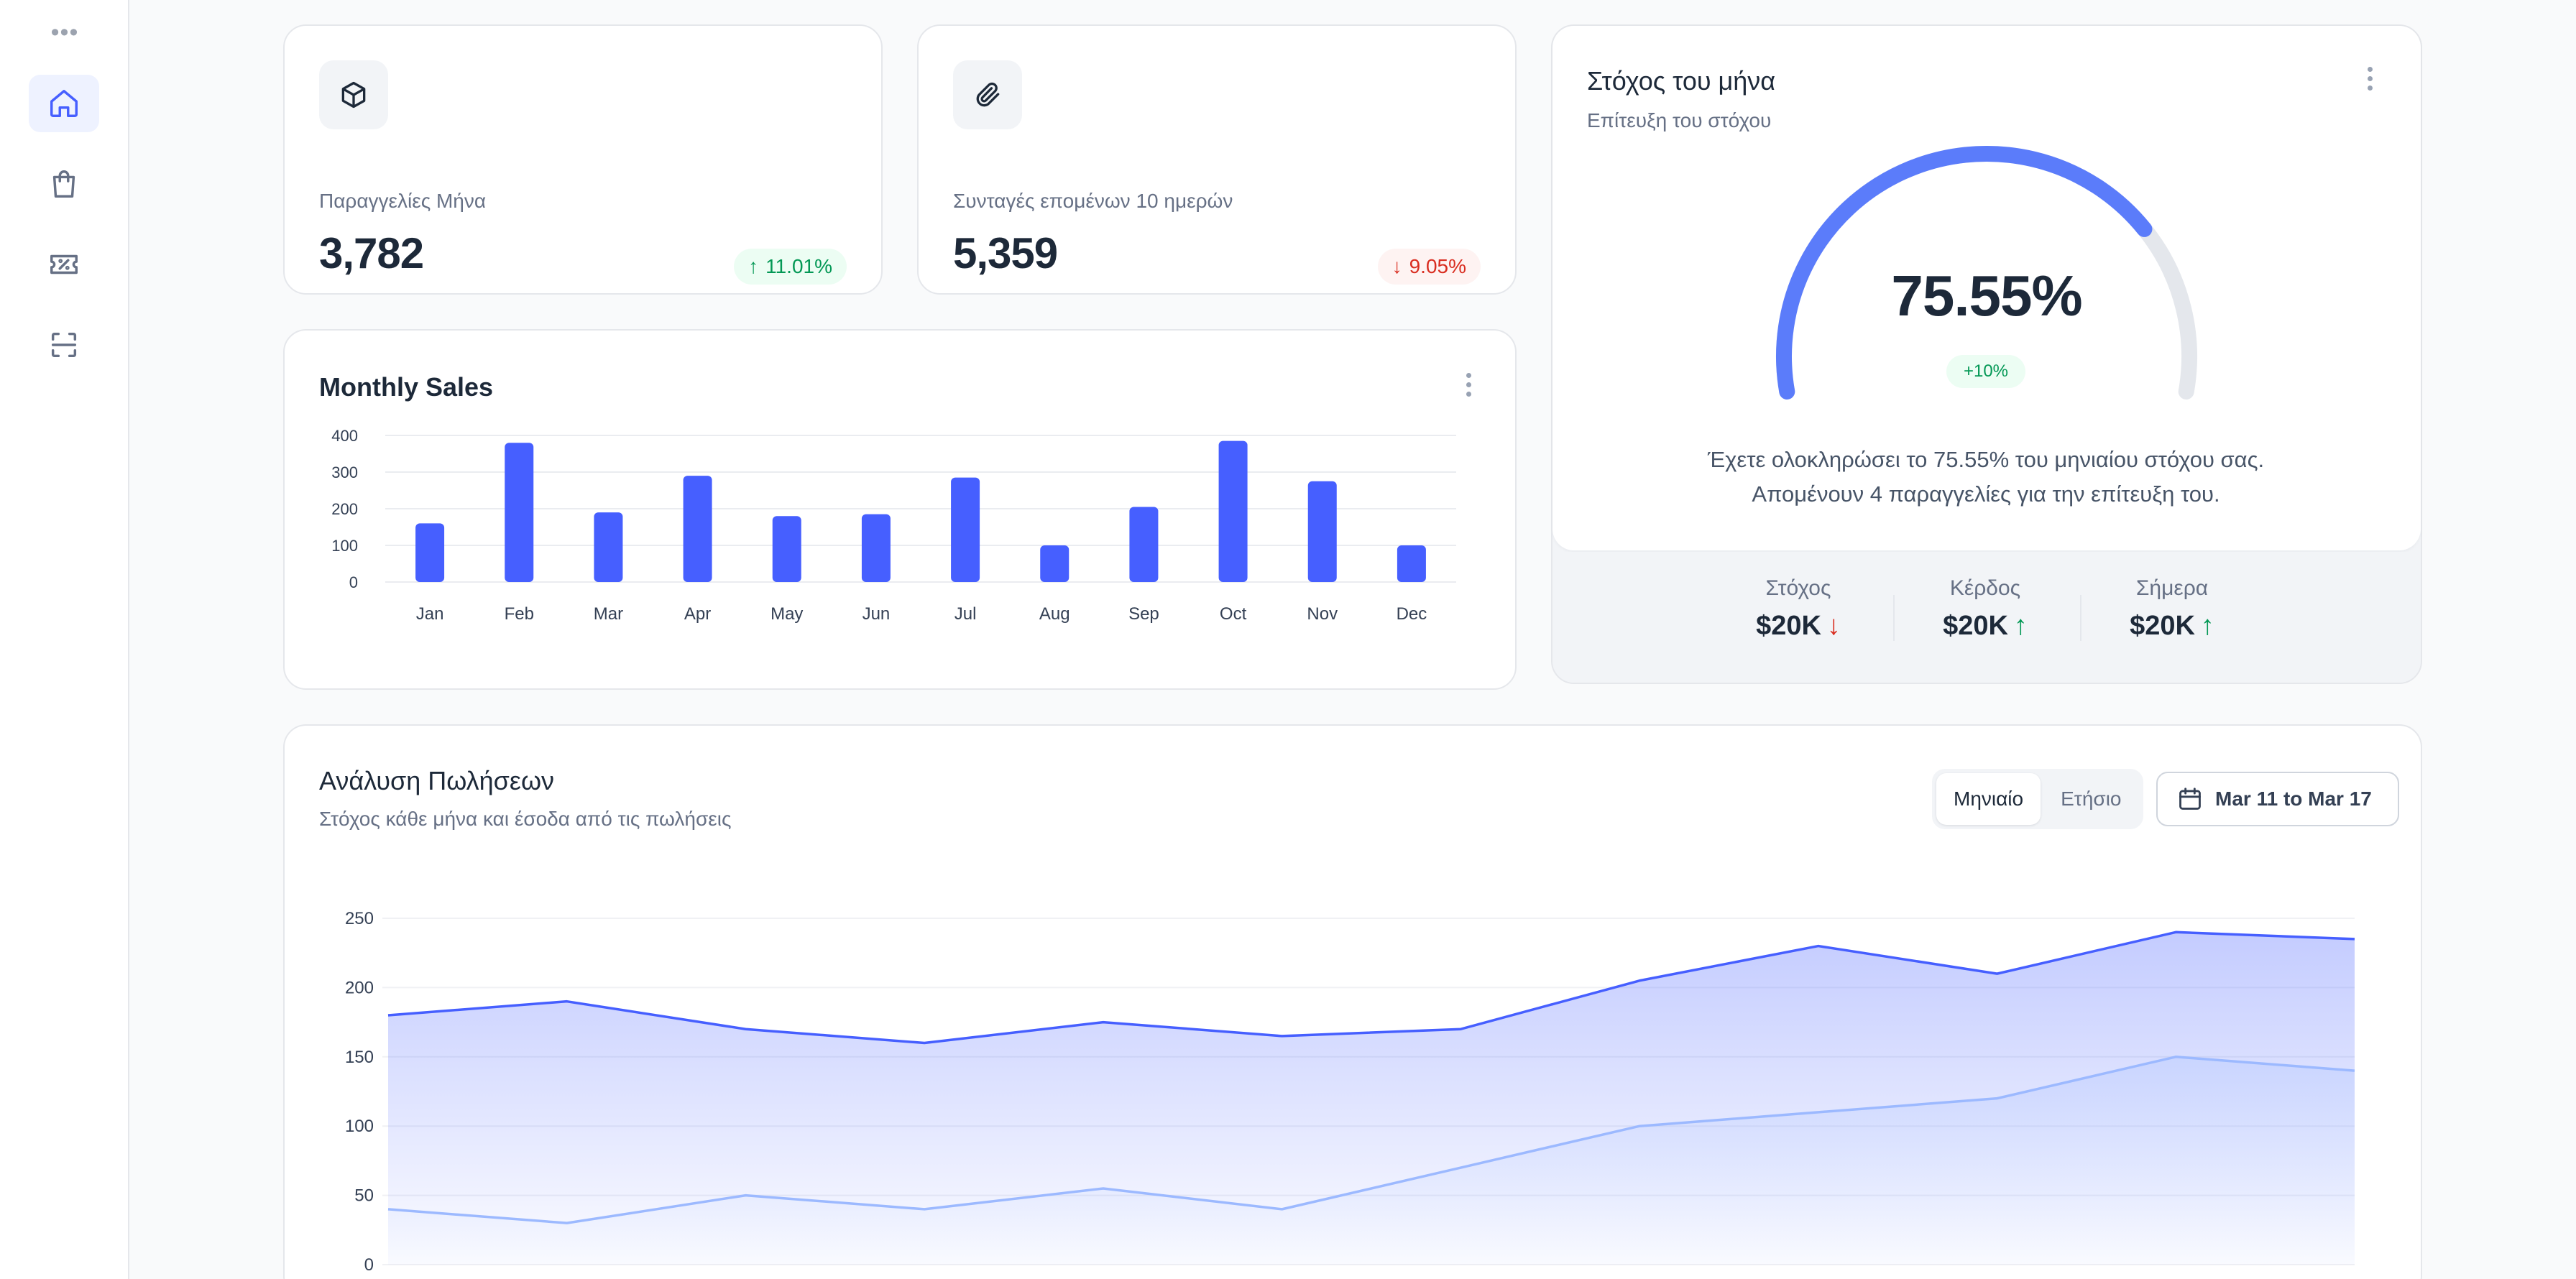  What do you see at coordinates (798, 266) in the screenshot?
I see `metric-change-value: 11.01%` at bounding box center [798, 266].